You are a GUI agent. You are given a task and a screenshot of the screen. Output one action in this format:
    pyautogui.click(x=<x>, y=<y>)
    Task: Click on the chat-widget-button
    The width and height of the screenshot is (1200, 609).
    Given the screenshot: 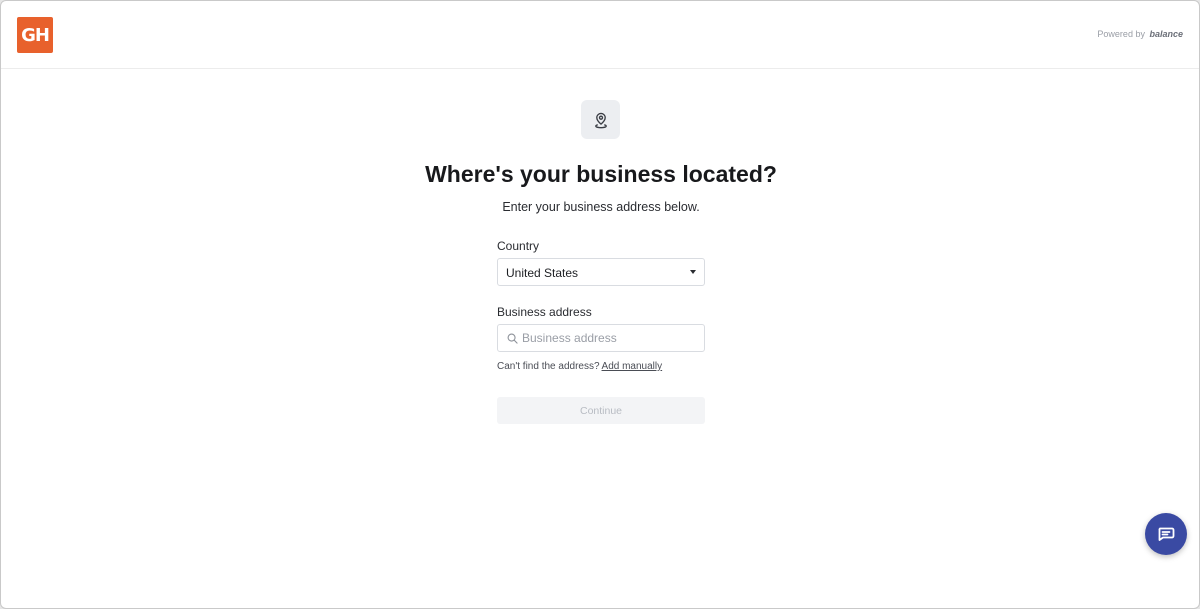 What is the action you would take?
    pyautogui.click(x=1166, y=534)
    